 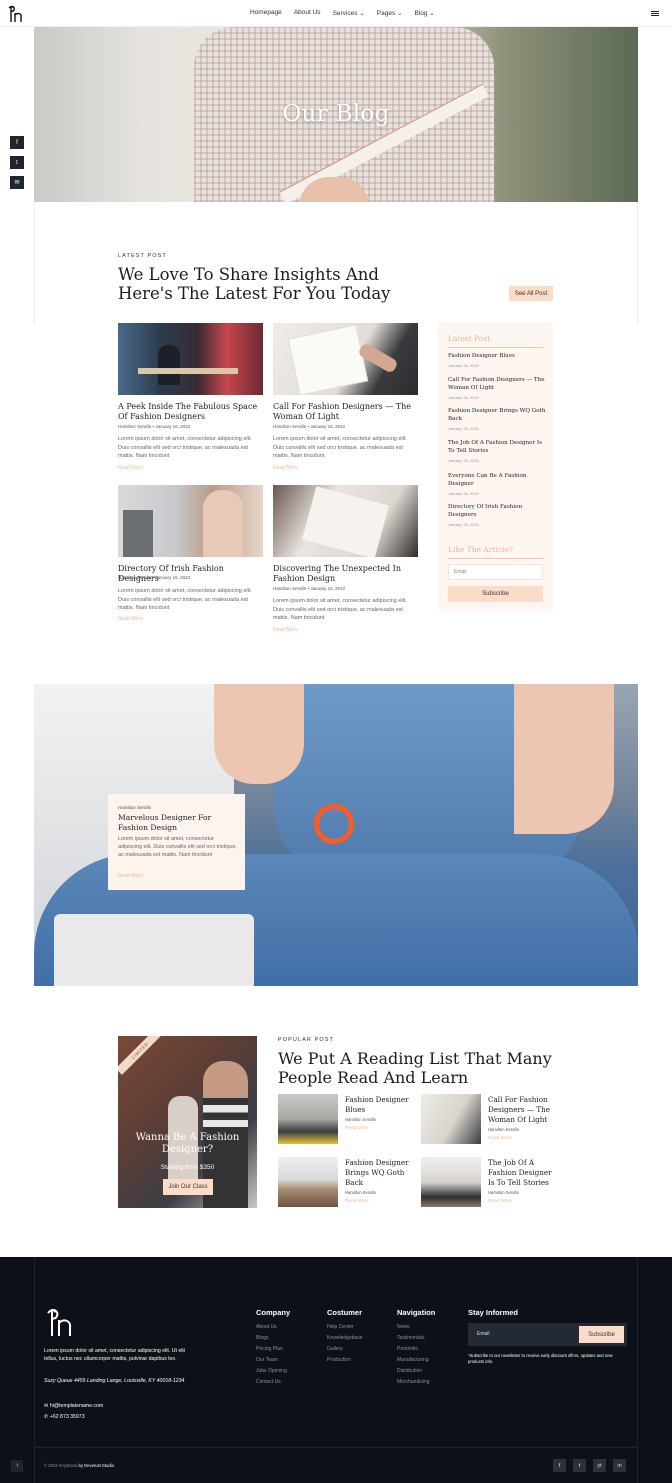 What do you see at coordinates (73, 1407) in the screenshot?
I see `footer-email: ✉ hi@templatename.com` at bounding box center [73, 1407].